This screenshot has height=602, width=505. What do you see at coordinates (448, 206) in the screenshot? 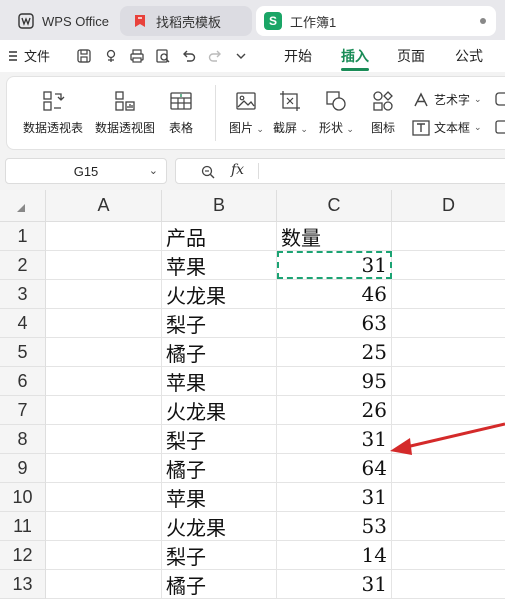
I see `column-header-d: D` at bounding box center [448, 206].